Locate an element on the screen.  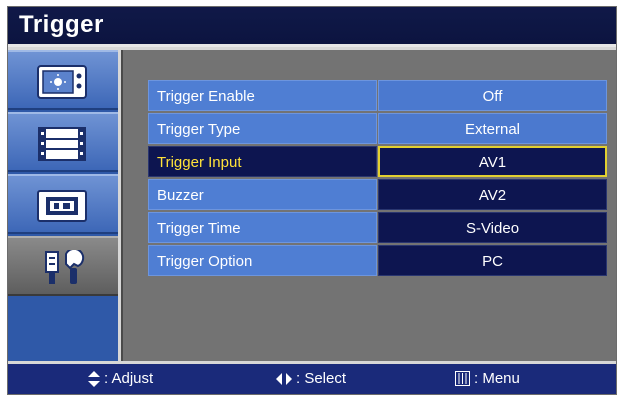
menu-row-value: PC is located at coordinates (492, 260).